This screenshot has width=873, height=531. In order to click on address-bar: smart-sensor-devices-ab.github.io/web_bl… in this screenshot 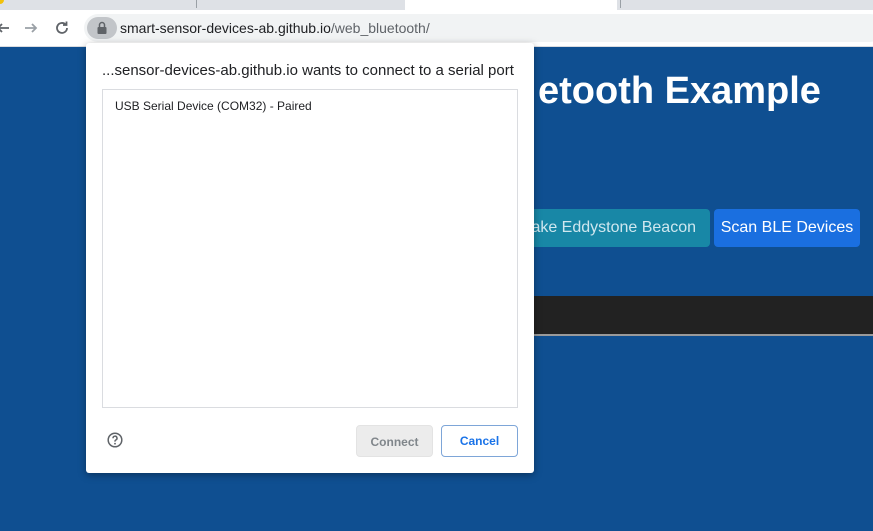, I will do `click(478, 28)`.